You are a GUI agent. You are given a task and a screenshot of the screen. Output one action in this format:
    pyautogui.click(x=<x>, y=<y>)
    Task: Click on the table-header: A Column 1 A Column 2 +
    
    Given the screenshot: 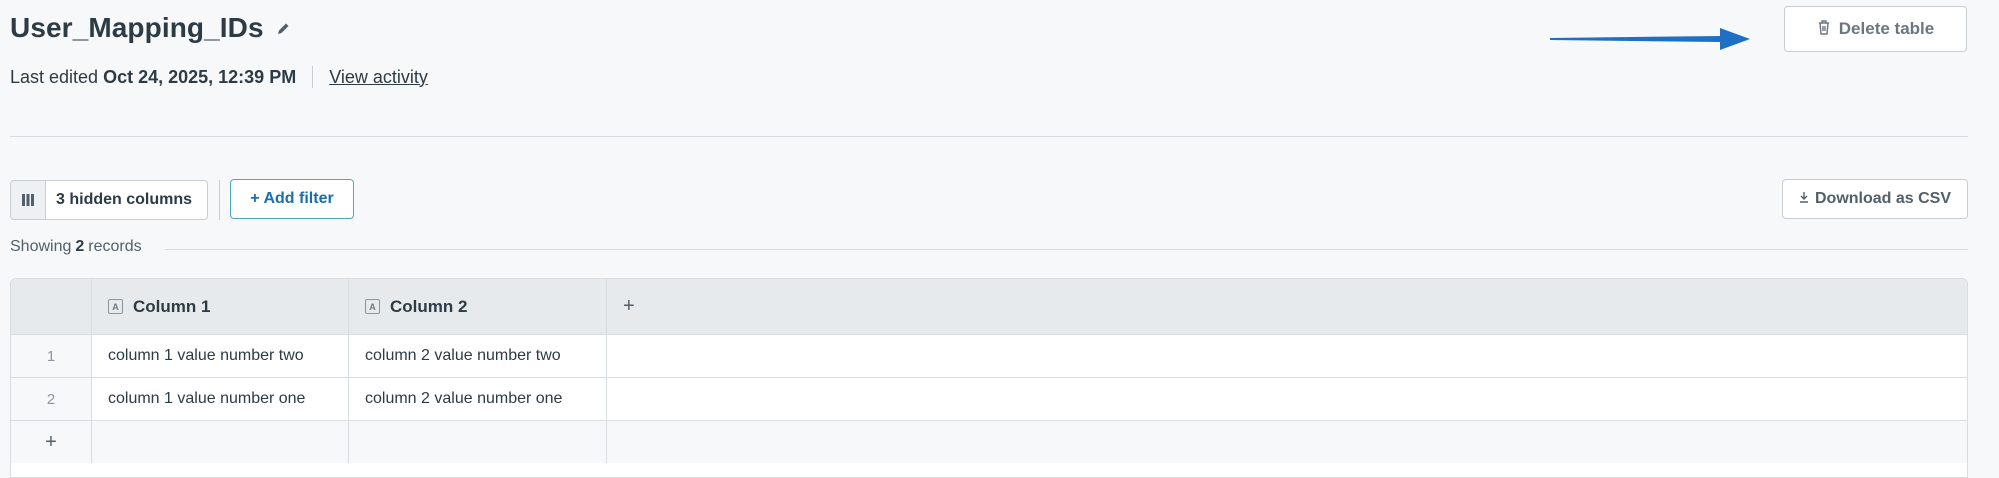 What is the action you would take?
    pyautogui.click(x=989, y=307)
    